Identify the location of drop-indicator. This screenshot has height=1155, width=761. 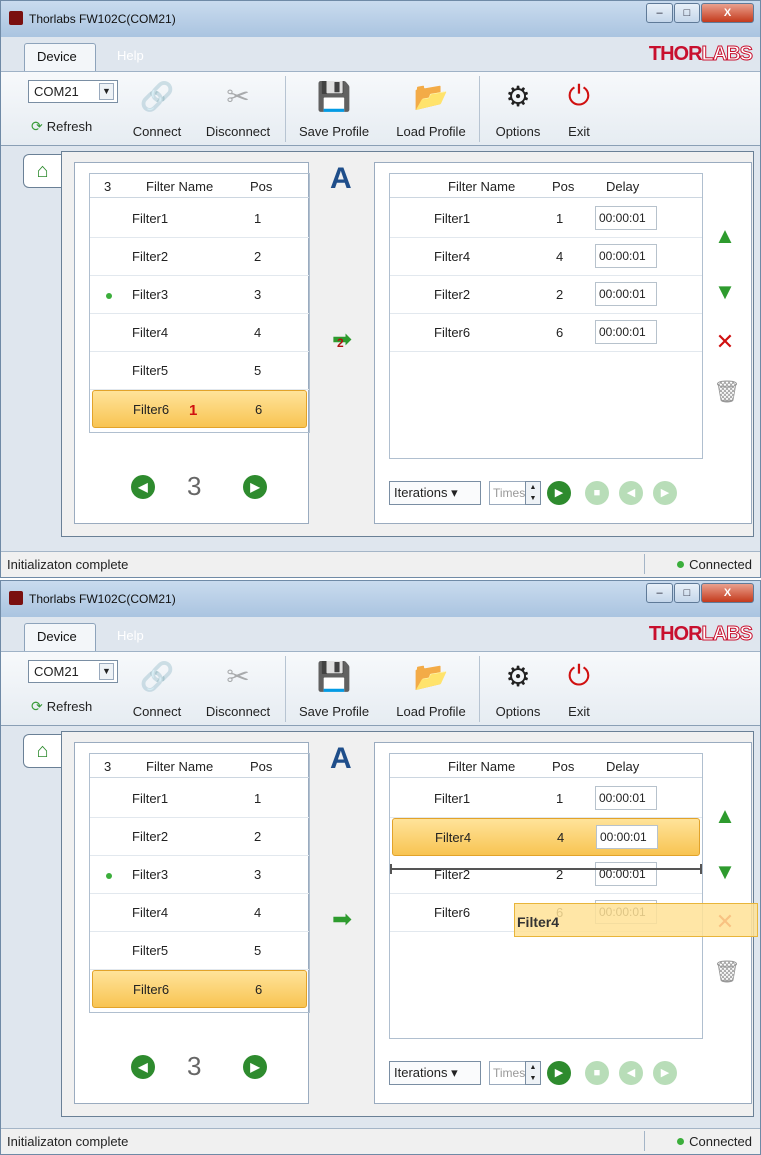
(546, 869).